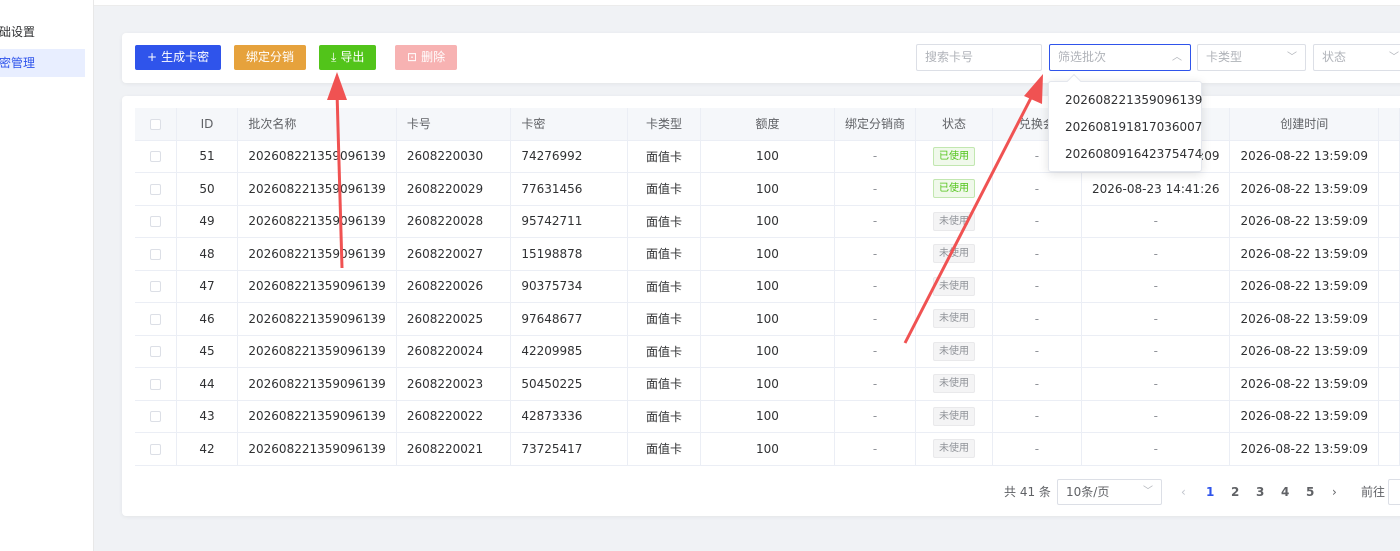 This screenshot has width=1400, height=551. I want to click on delete-button: ⊡ 删除, so click(426, 57).